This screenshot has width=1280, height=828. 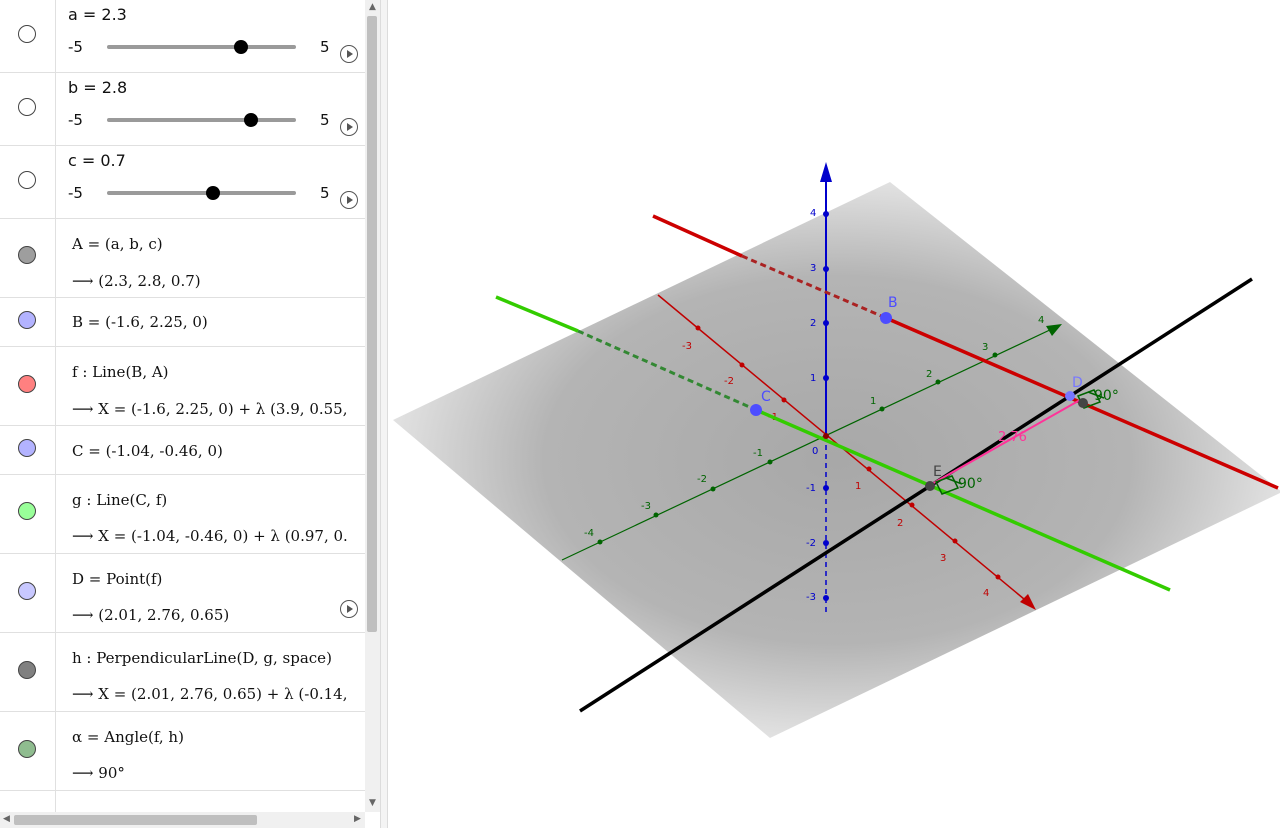 I want to click on visibility-toggle-g, so click(x=27, y=511).